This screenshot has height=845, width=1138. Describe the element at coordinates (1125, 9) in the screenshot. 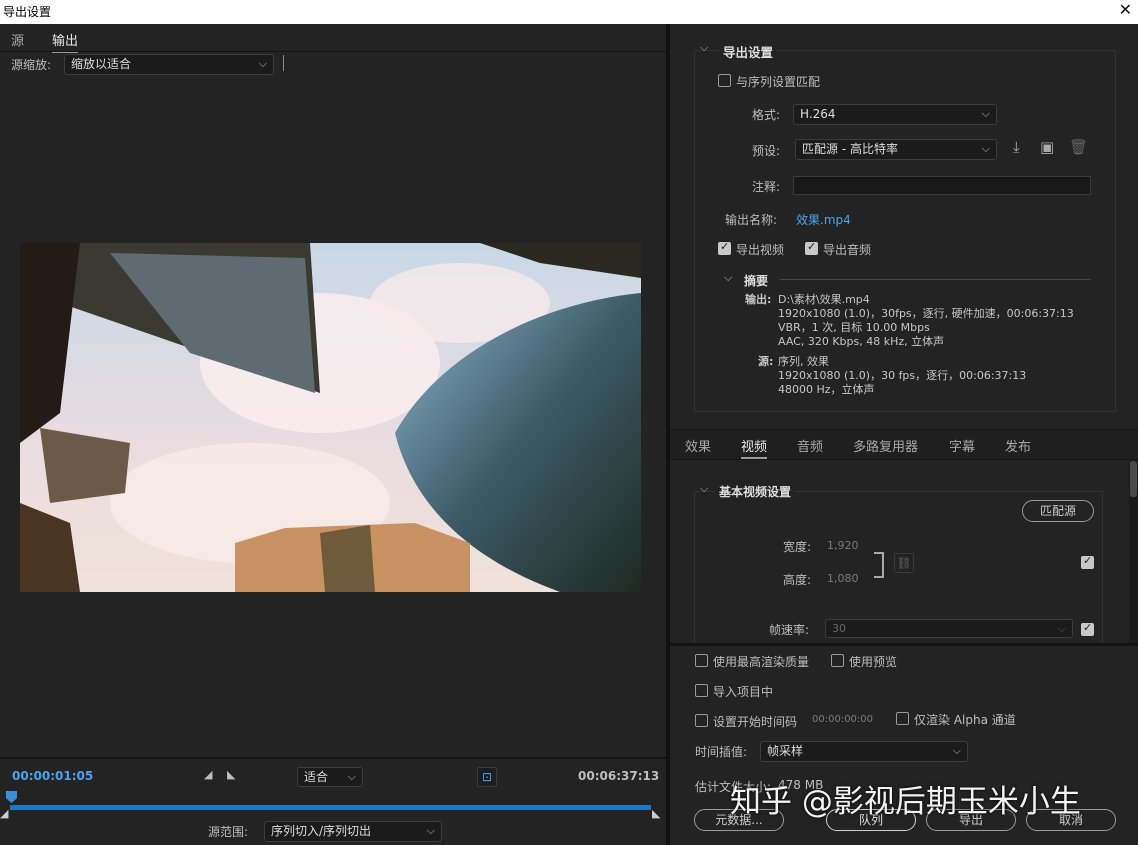

I see `close-icon: ✕` at that location.